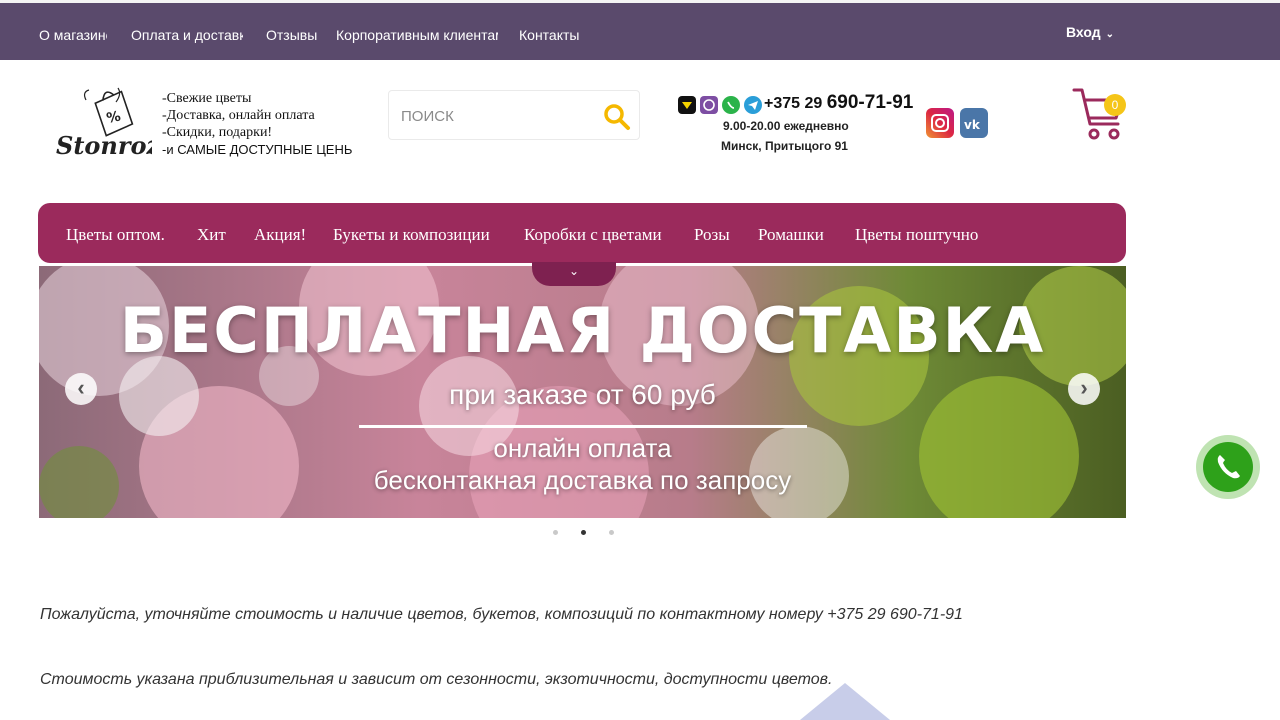  I want to click on banner-divider, so click(583, 426).